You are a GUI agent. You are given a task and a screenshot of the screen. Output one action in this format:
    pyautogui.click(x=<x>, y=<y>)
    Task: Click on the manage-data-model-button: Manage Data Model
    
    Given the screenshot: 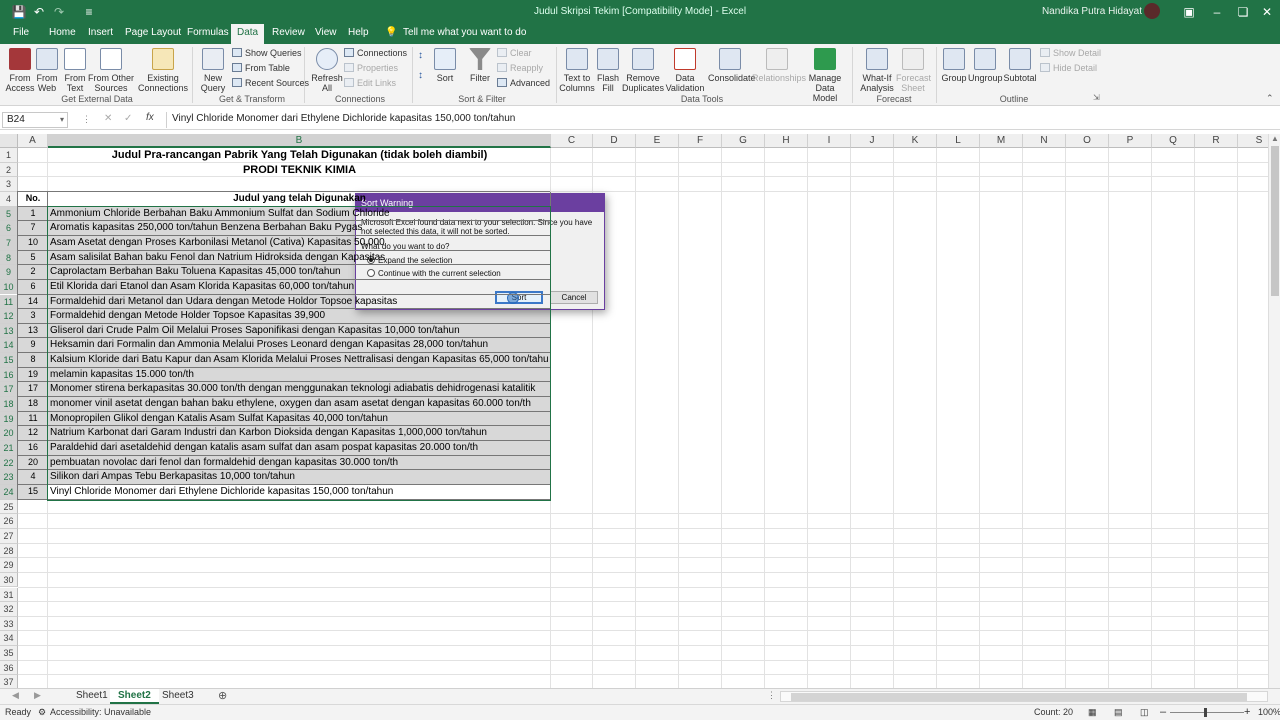 What is the action you would take?
    pyautogui.click(x=825, y=75)
    